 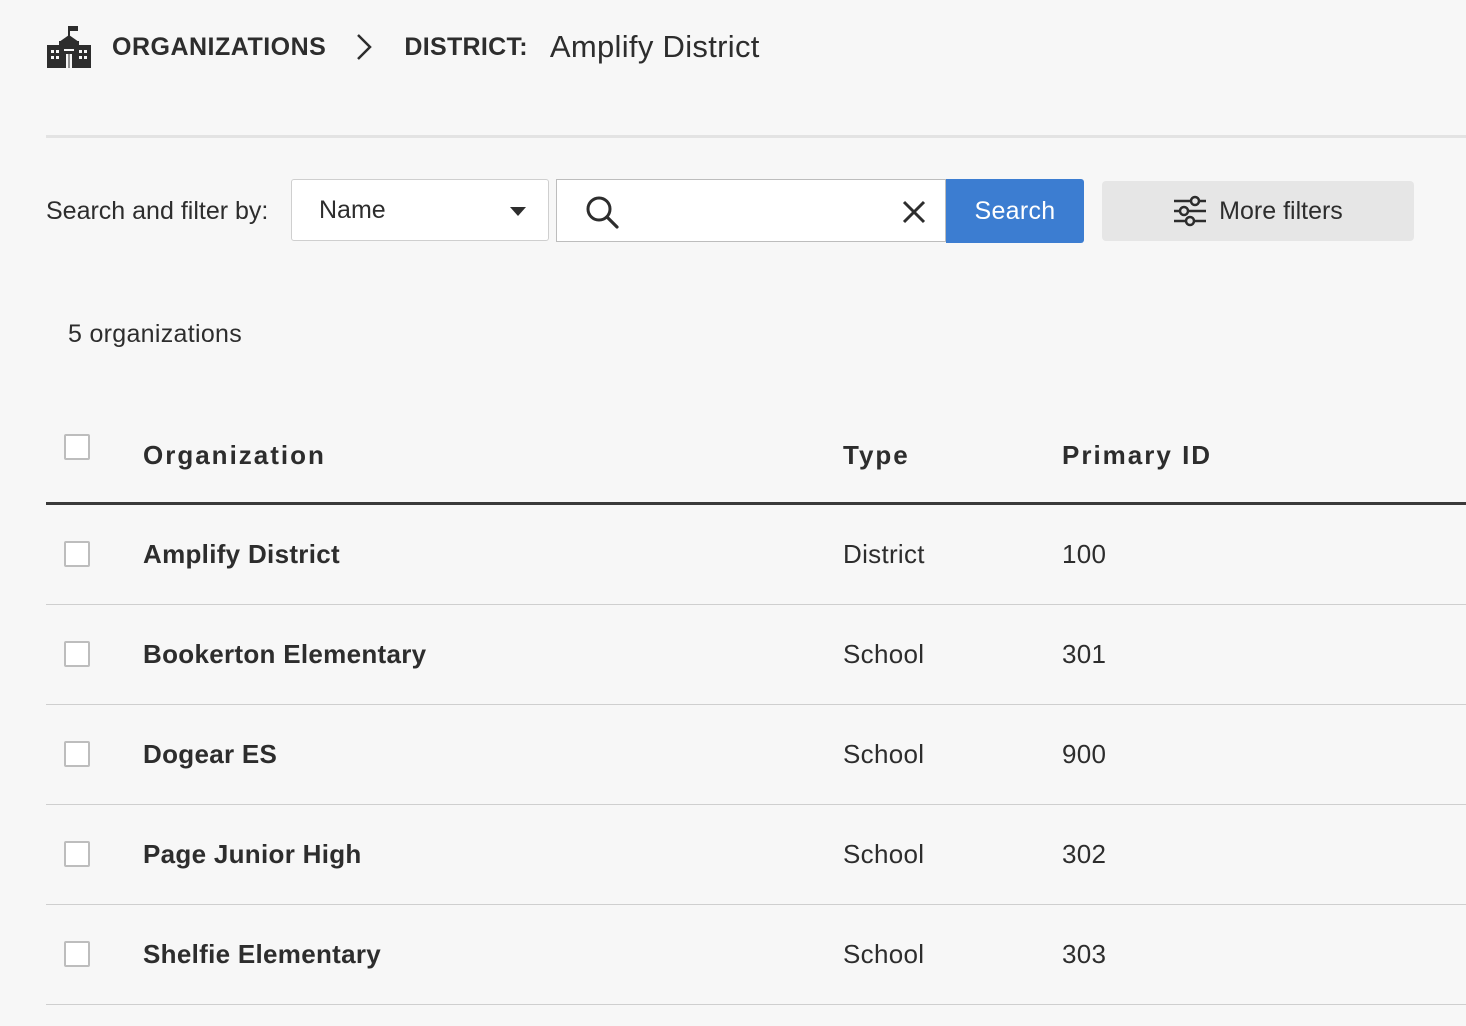 What do you see at coordinates (756, 955) in the screenshot?
I see `table-row: Shelfie Elementary School 303` at bounding box center [756, 955].